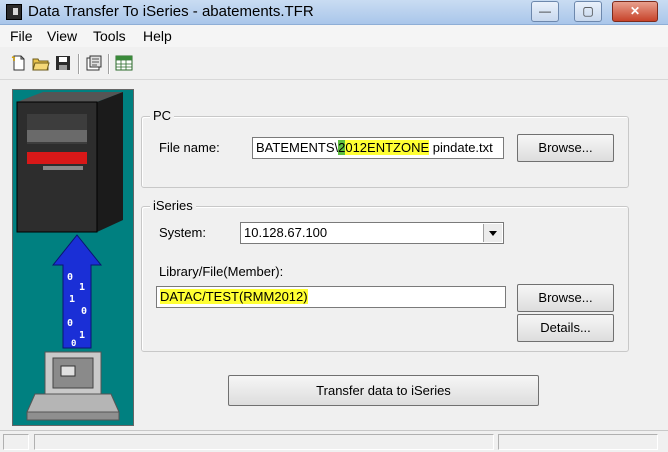 This screenshot has width=668, height=452. Describe the element at coordinates (62, 36) in the screenshot. I see `menu-view: View` at that location.